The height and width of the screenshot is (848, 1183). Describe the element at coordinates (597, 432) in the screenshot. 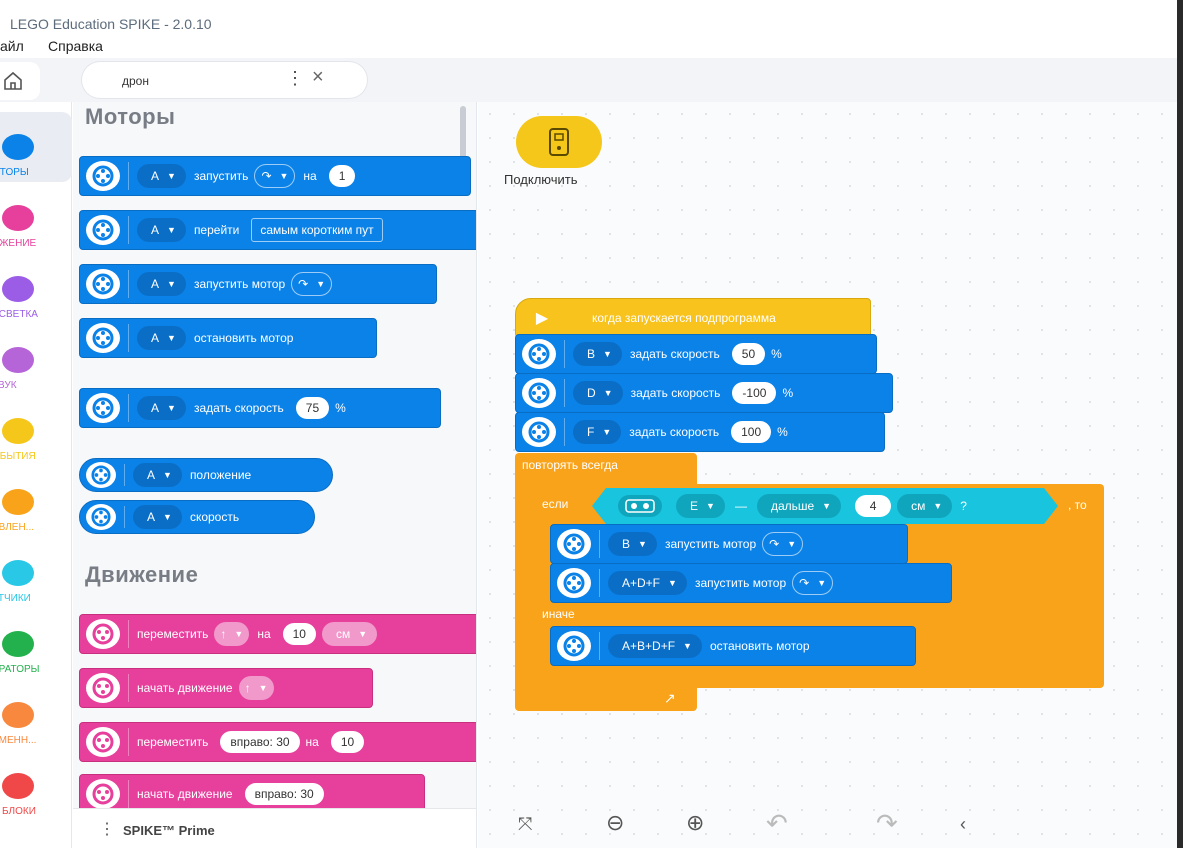

I see `port-dropdown: F ▼` at that location.